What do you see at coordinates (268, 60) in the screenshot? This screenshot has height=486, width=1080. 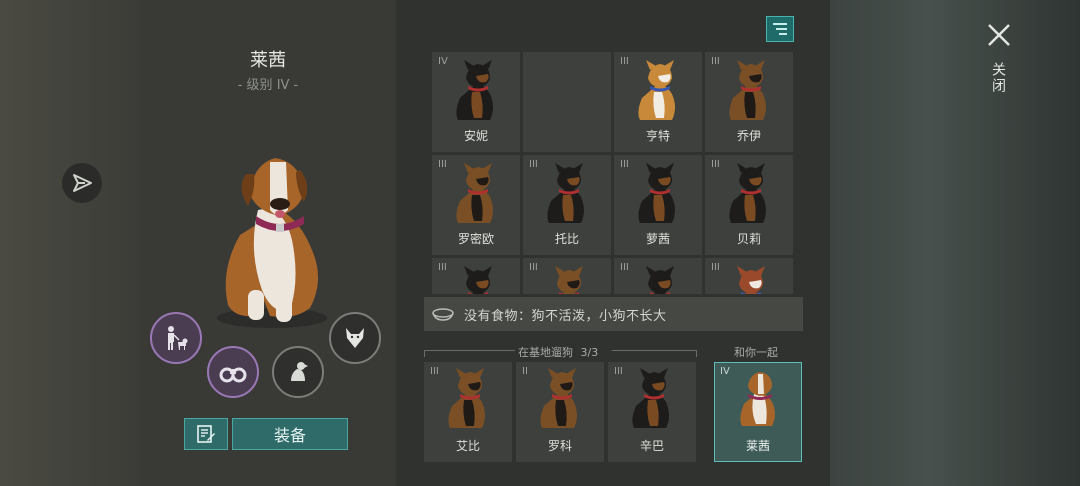 I see `selected-dog-name: 莱茜` at bounding box center [268, 60].